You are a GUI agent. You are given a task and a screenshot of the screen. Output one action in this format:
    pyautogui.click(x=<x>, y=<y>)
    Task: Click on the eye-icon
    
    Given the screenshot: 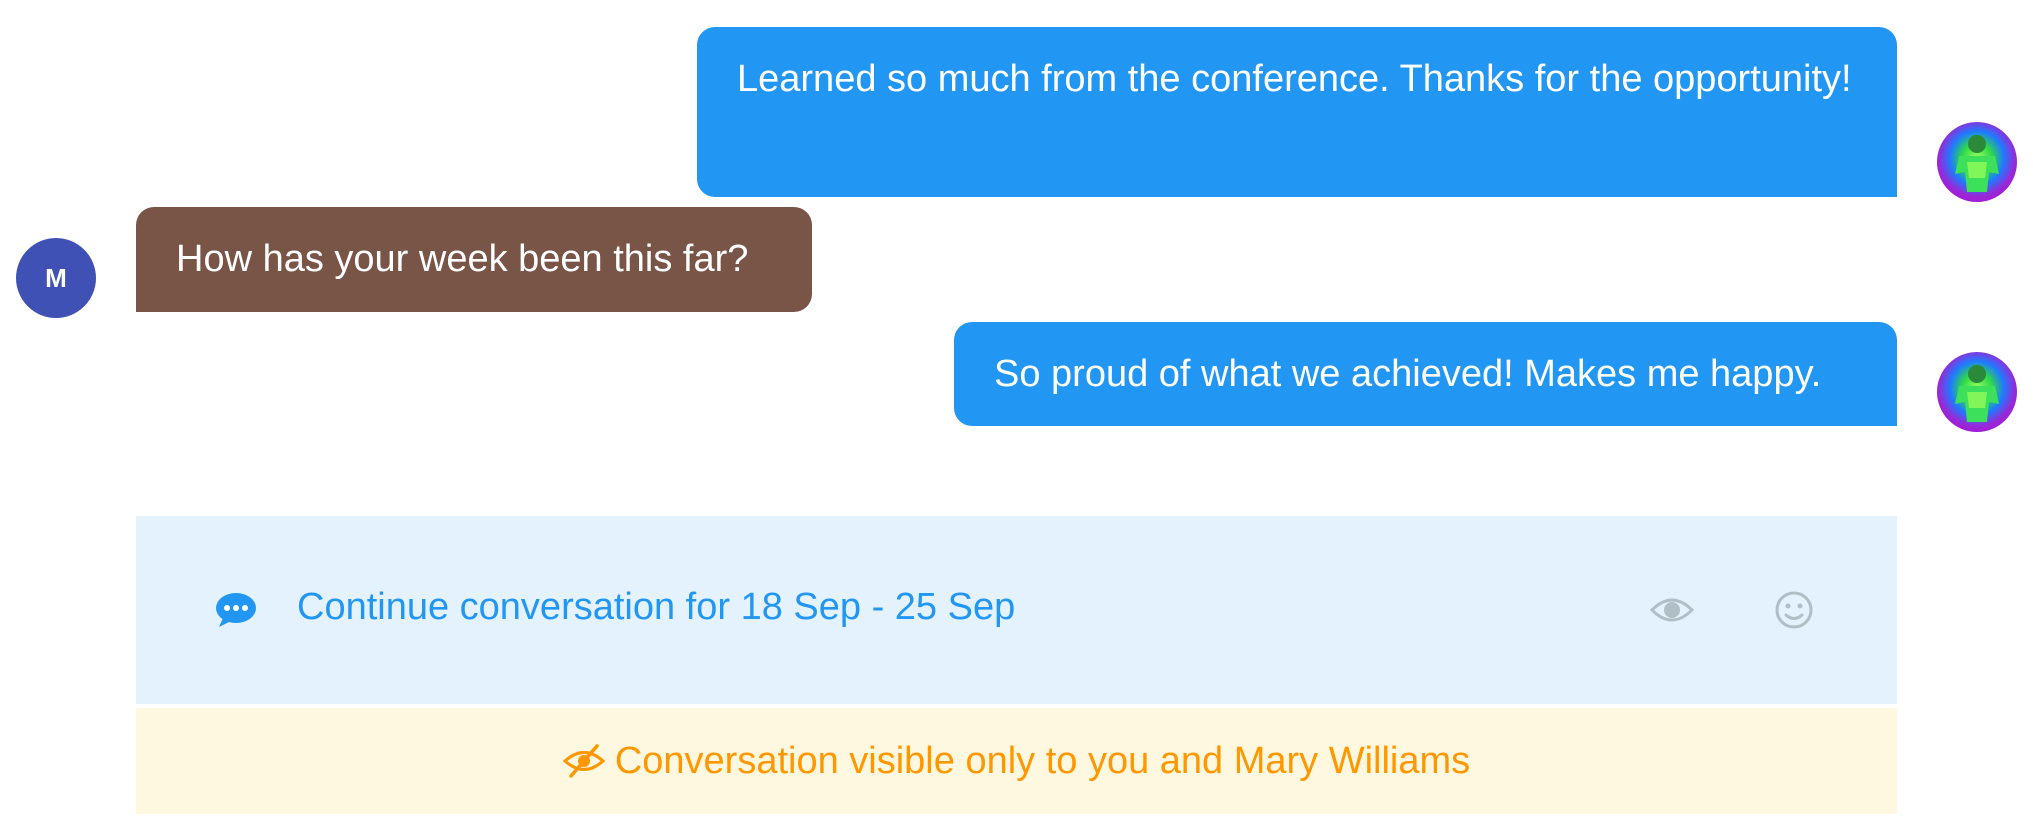 What is the action you would take?
    pyautogui.click(x=1672, y=610)
    